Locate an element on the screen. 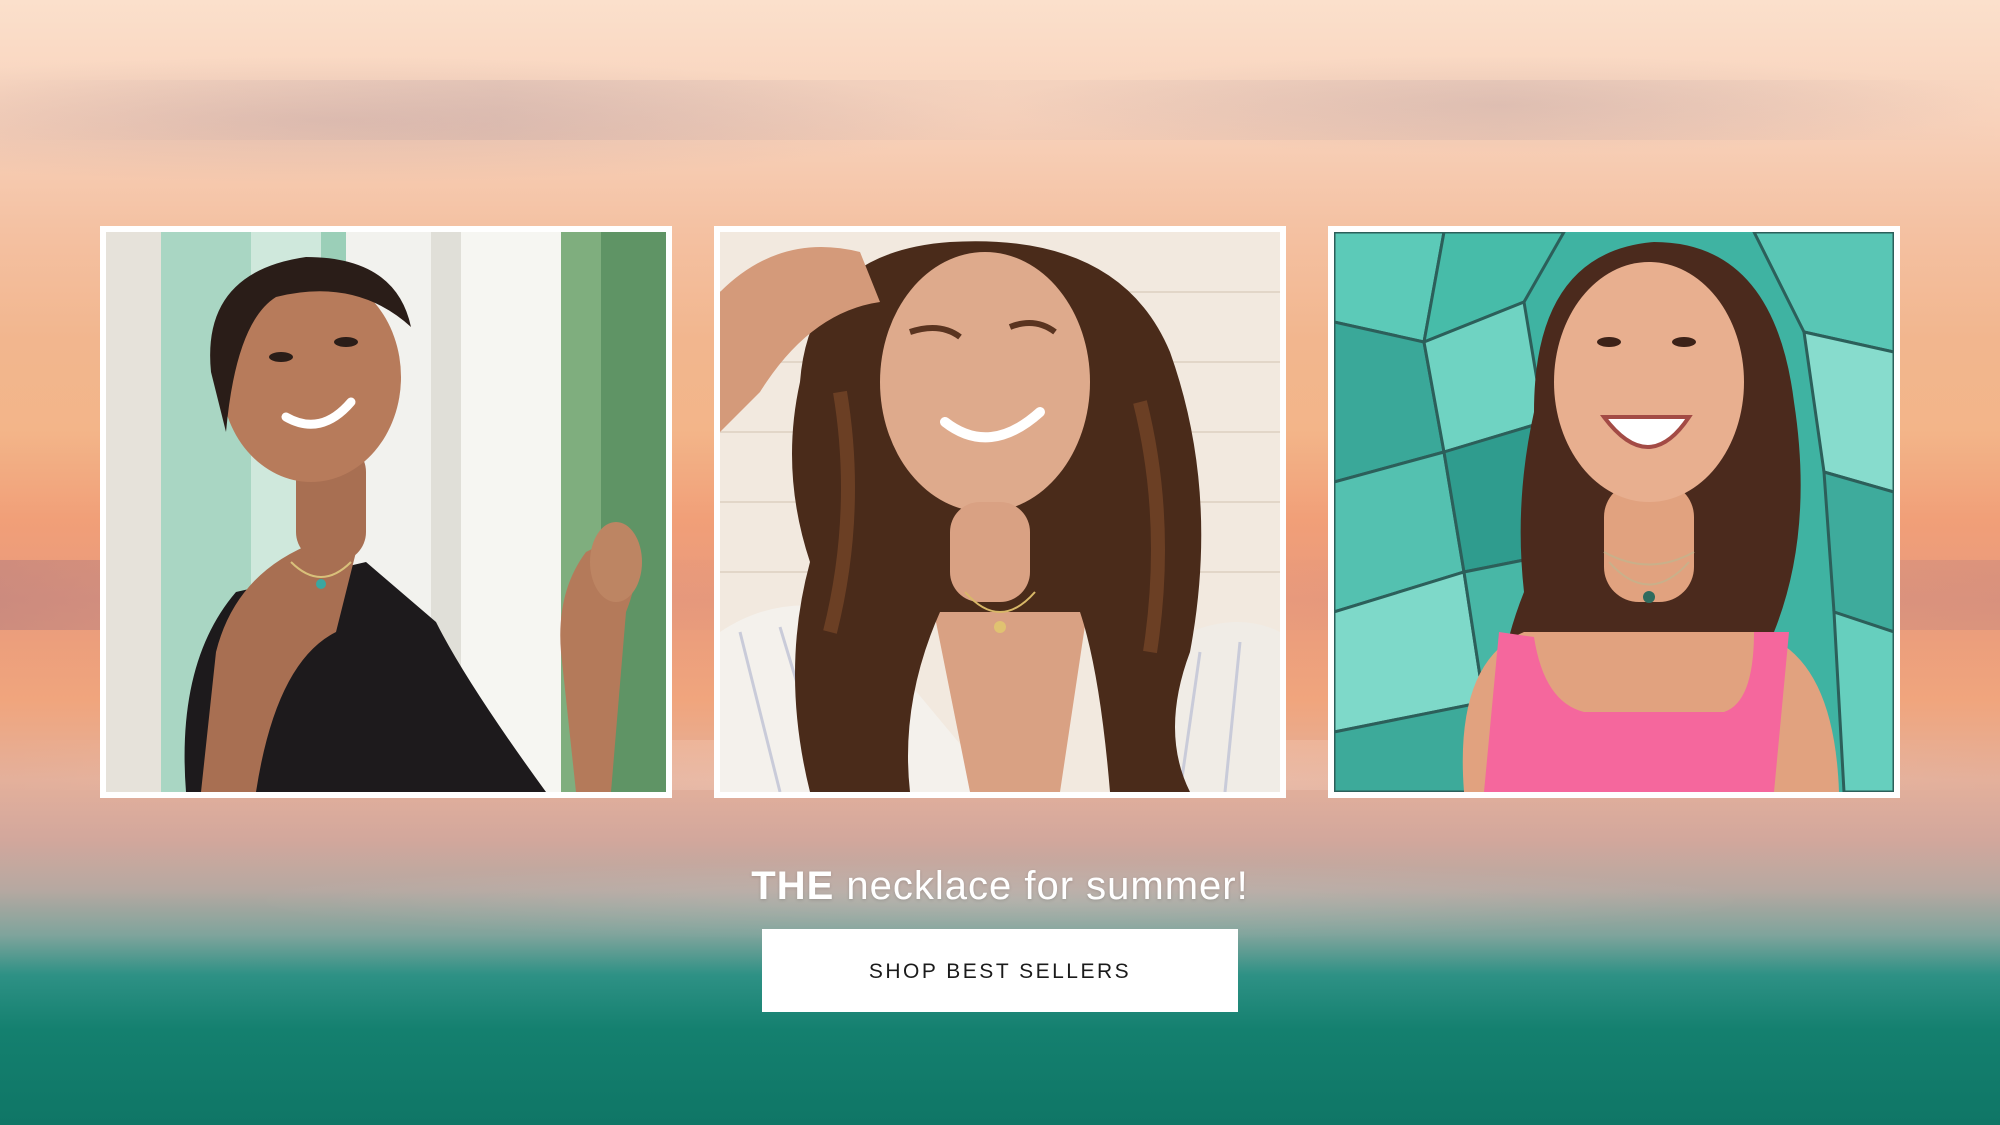  tagline-emphasis: THE is located at coordinates (793, 886).